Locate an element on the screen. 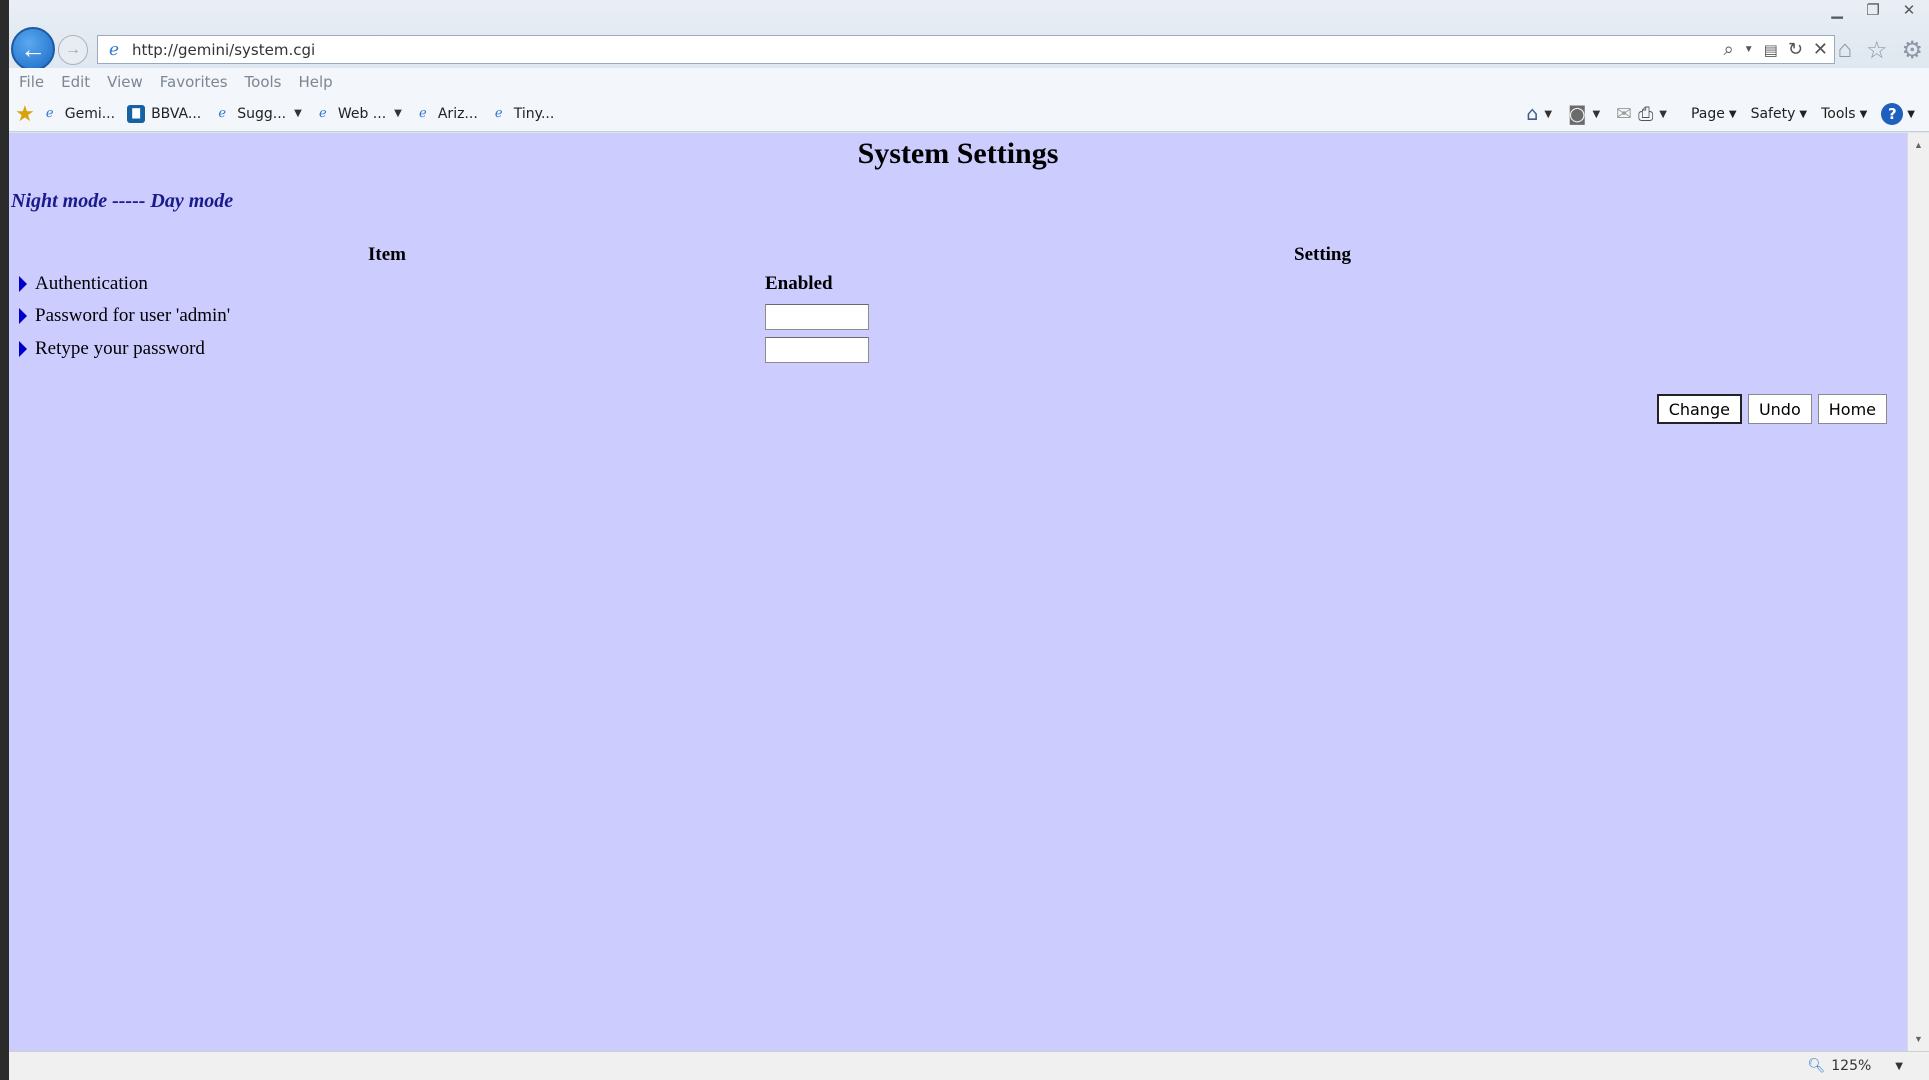  restore-icon: ❐ is located at coordinates (1873, 10).